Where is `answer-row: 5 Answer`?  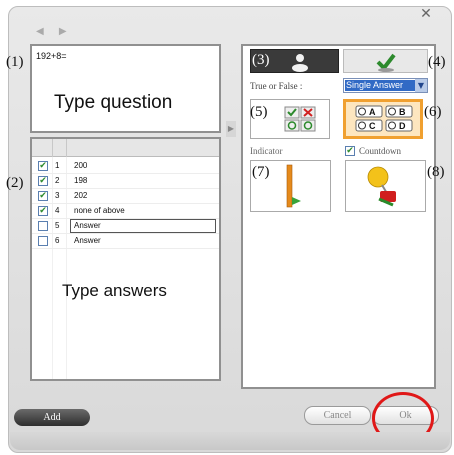
answer-row: 5 Answer is located at coordinates (125, 226).